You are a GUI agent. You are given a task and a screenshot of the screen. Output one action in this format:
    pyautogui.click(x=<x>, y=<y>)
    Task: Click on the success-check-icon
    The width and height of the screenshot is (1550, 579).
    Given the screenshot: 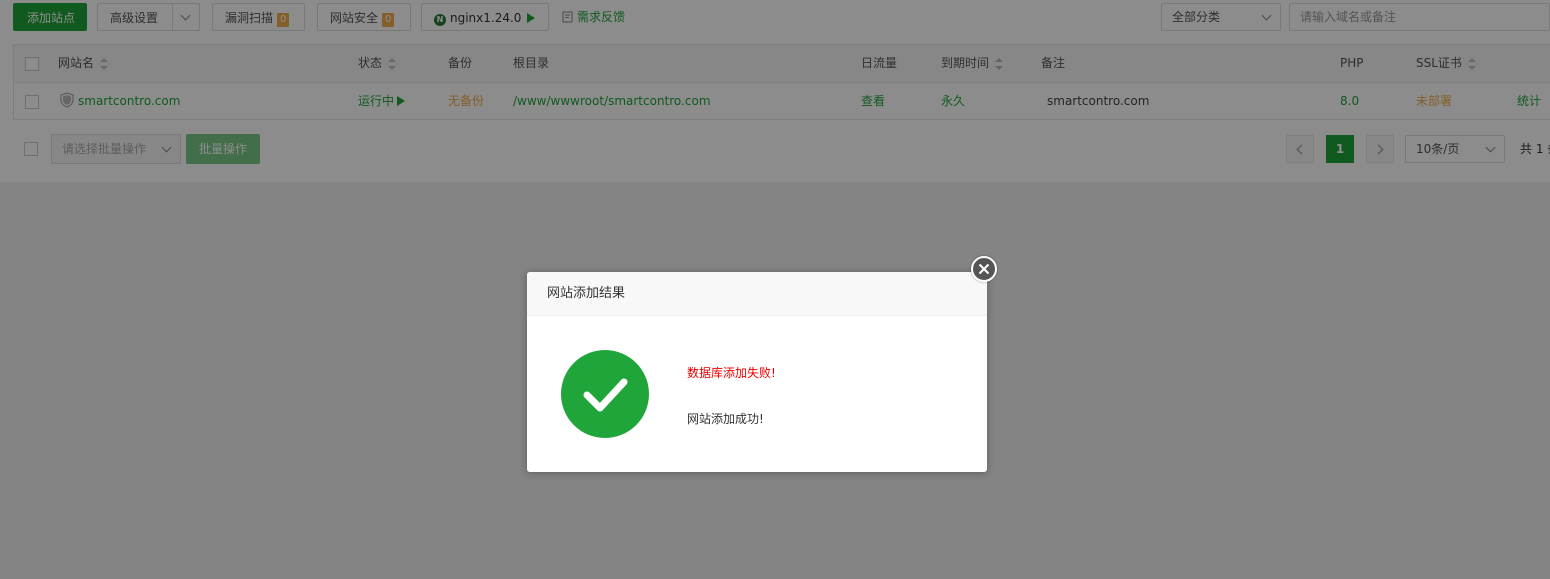 What is the action you would take?
    pyautogui.click(x=605, y=394)
    